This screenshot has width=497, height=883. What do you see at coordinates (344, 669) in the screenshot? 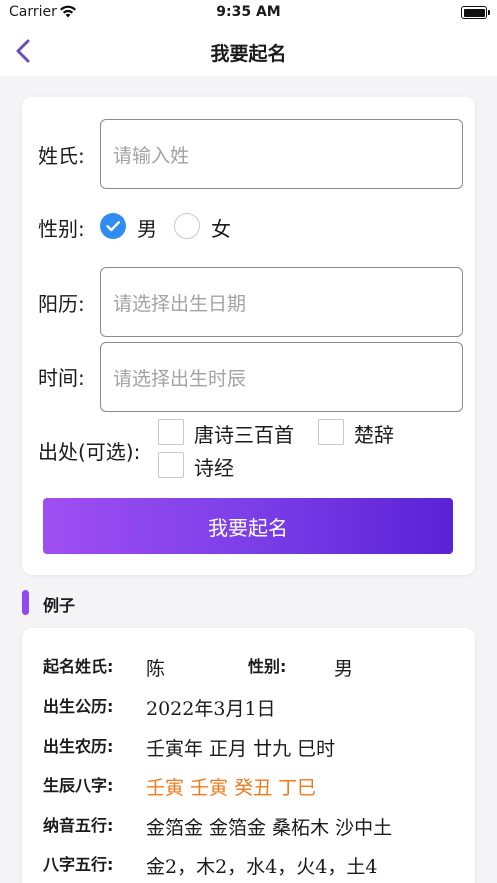
I see `example-gender-value: 男` at bounding box center [344, 669].